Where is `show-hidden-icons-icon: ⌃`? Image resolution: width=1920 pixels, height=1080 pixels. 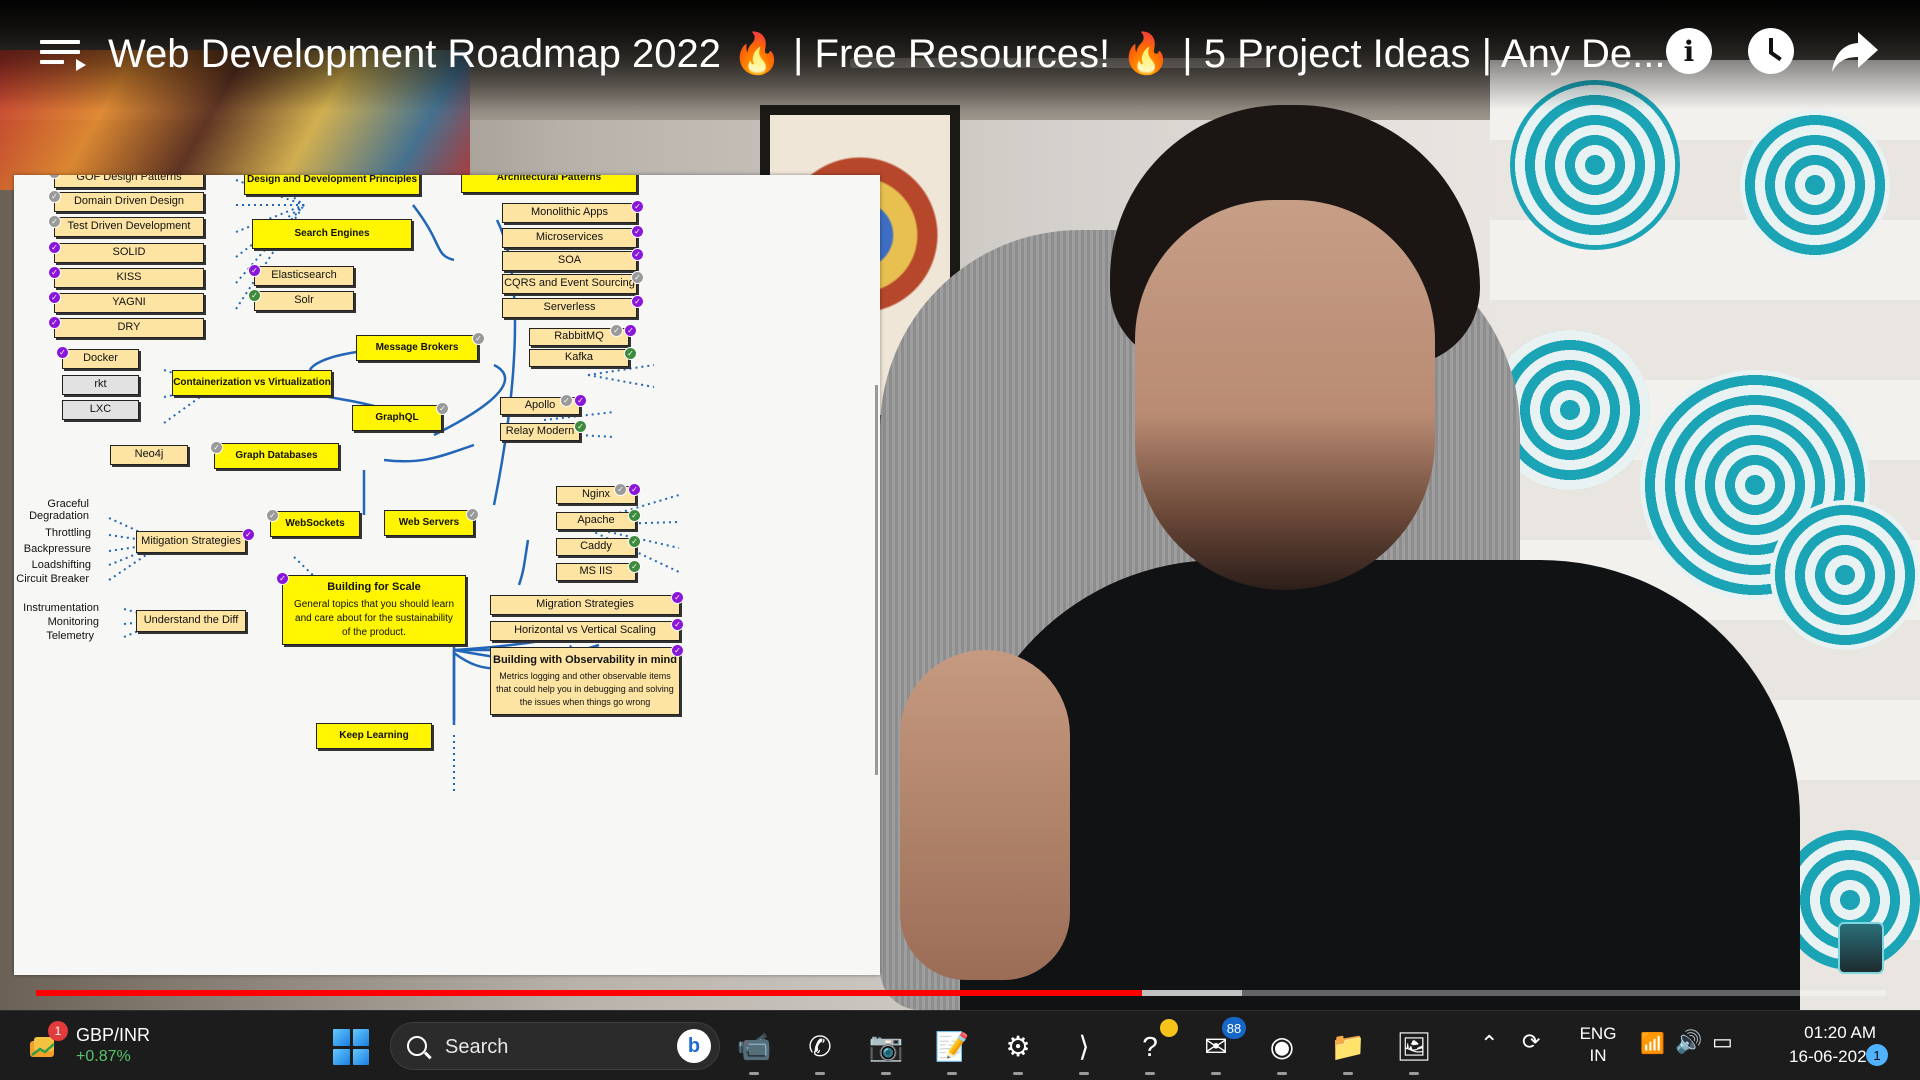
show-hidden-icons-icon: ⌃ is located at coordinates (1489, 1044).